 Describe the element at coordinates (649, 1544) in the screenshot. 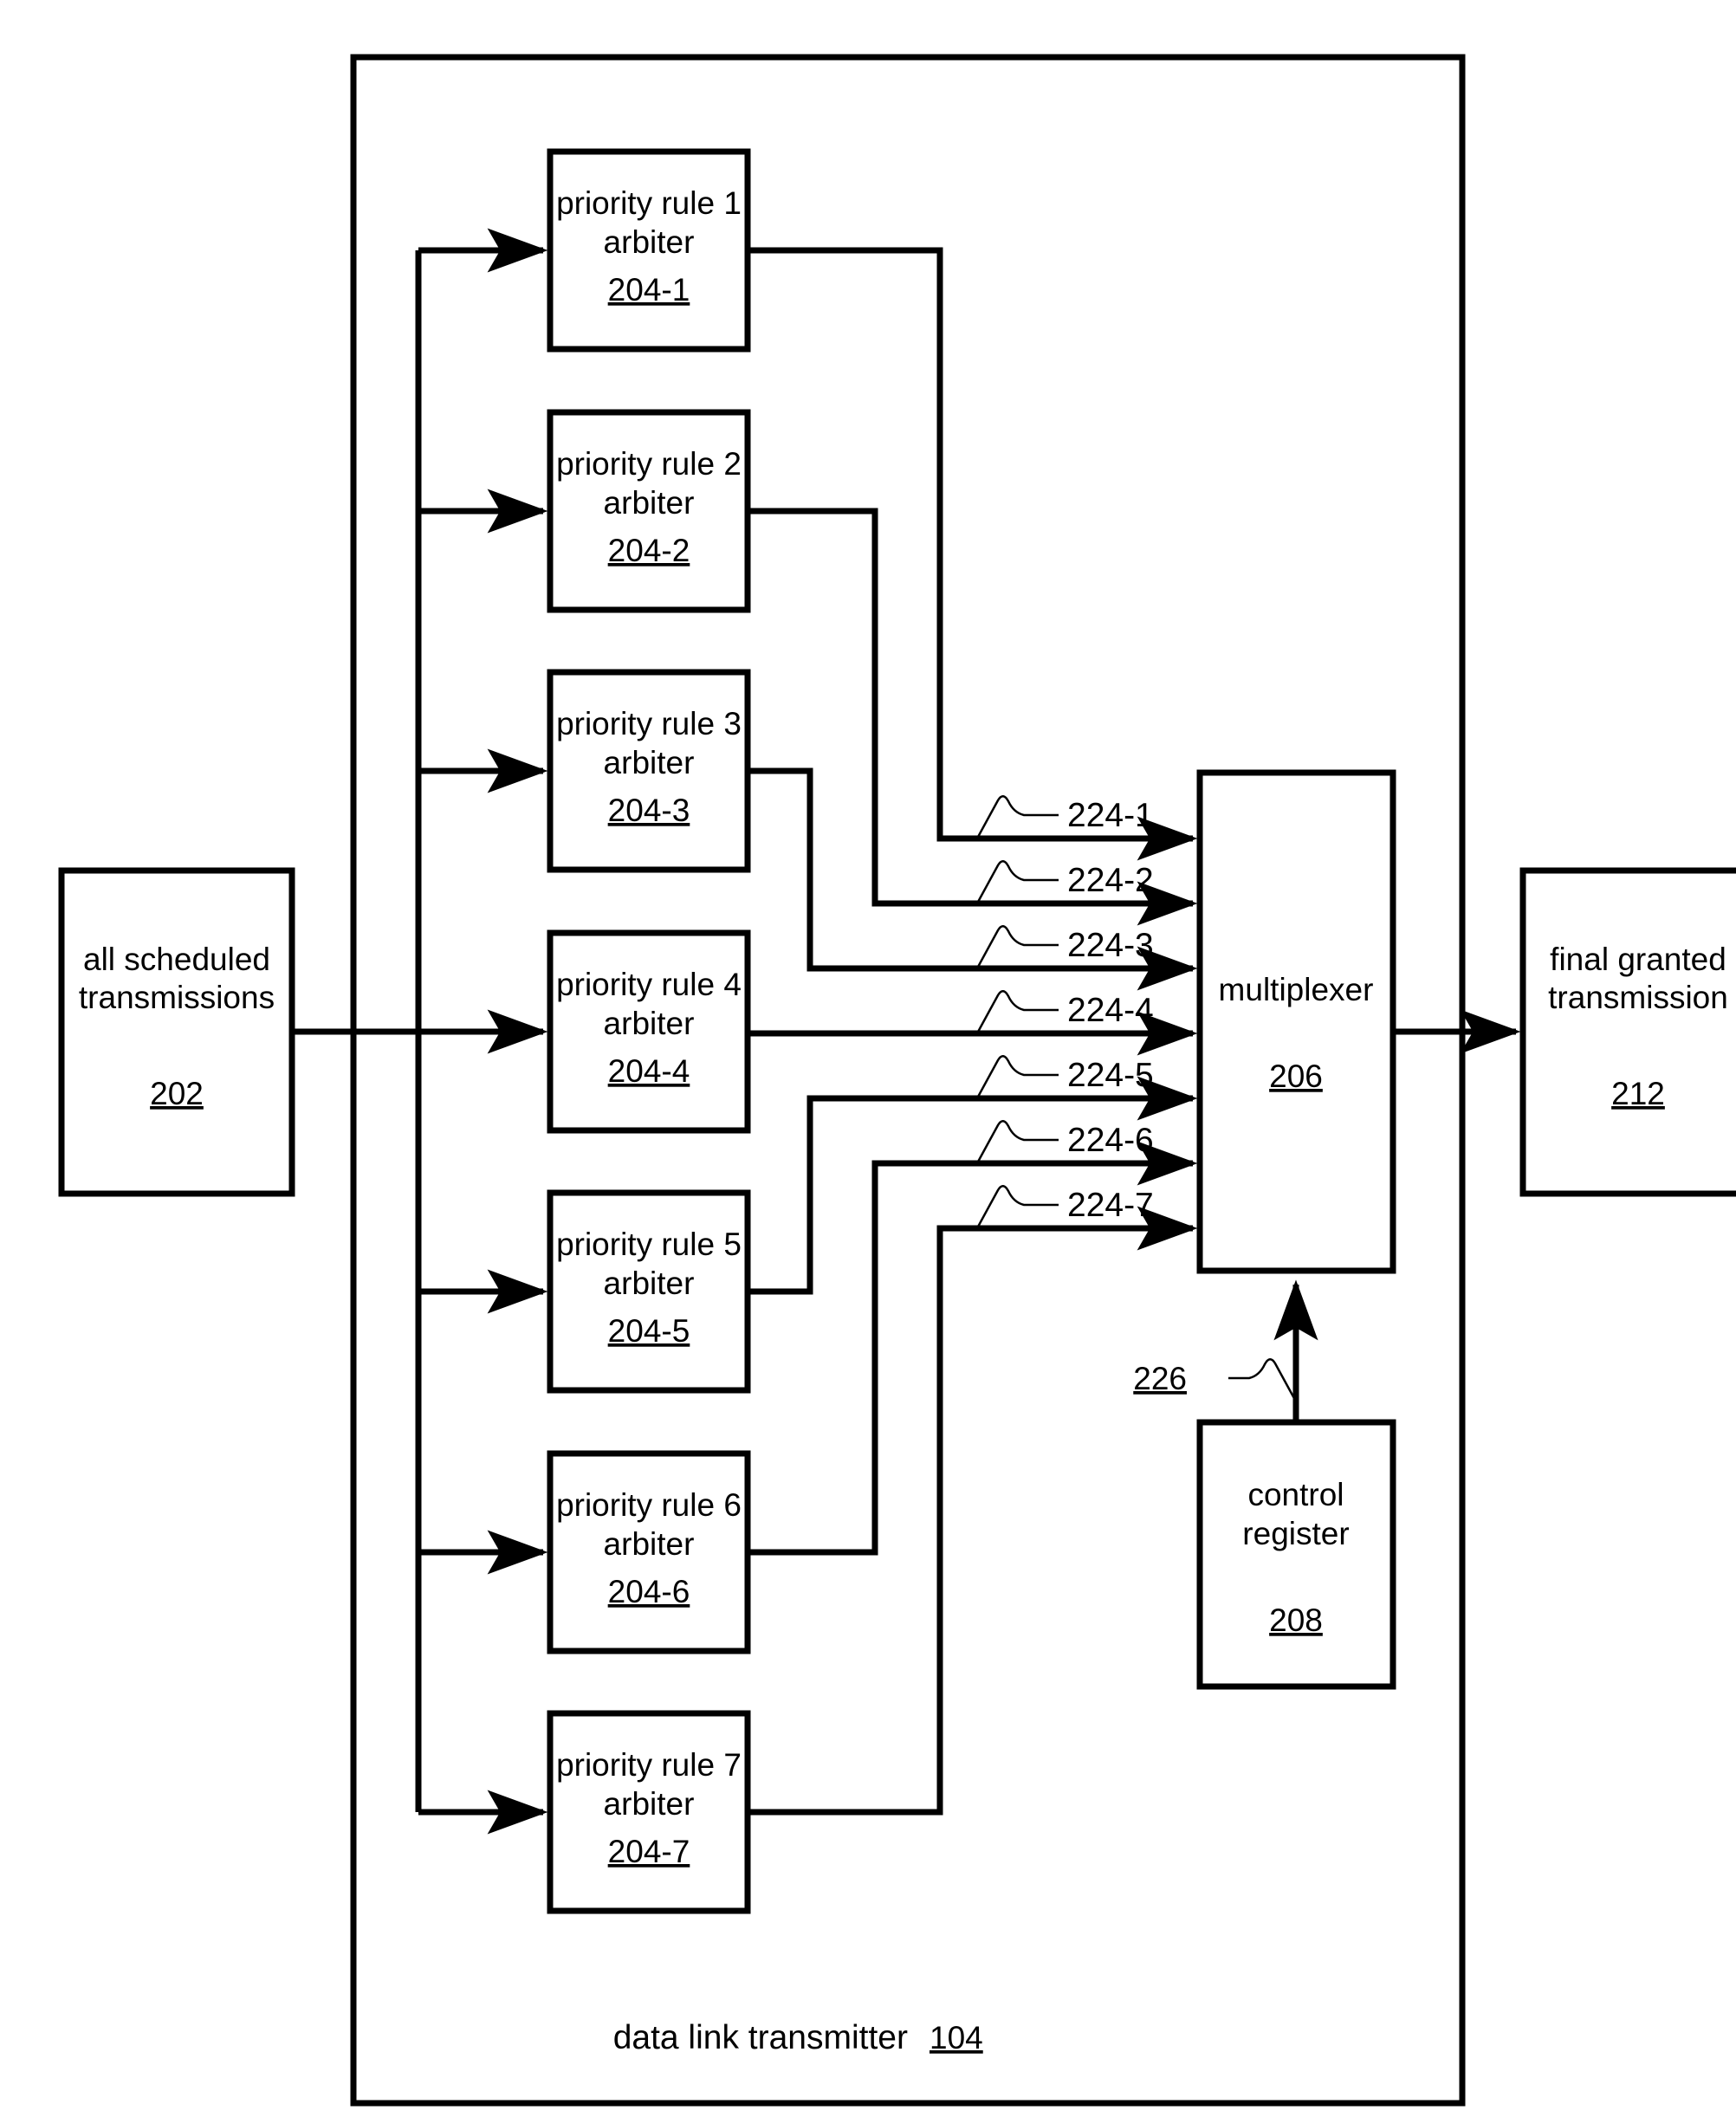

I see `arbiter-6-line2: arbiter` at that location.